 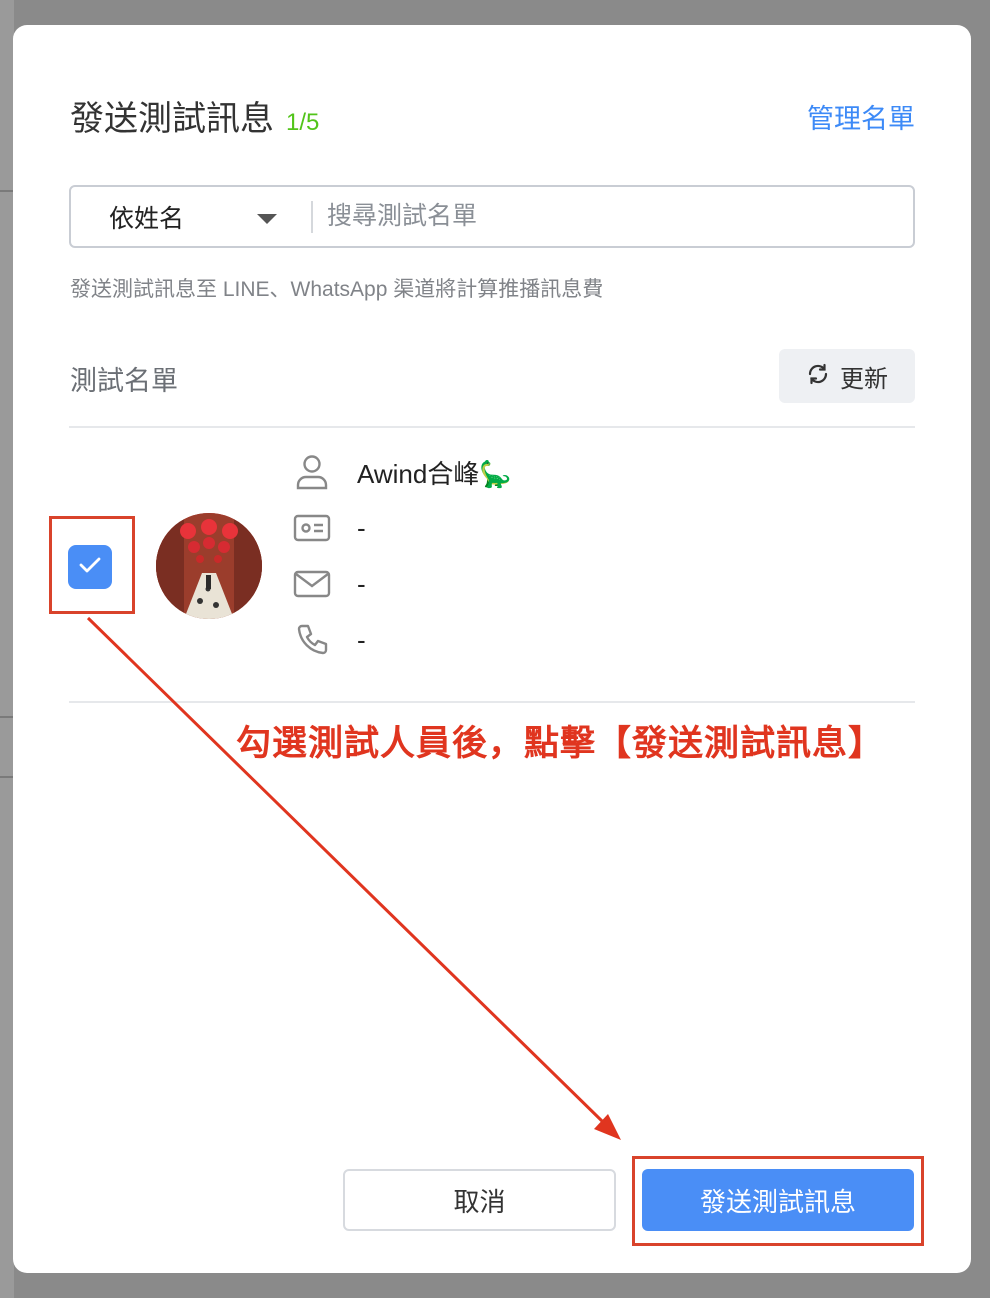 I want to click on contact-id: -, so click(x=361, y=527).